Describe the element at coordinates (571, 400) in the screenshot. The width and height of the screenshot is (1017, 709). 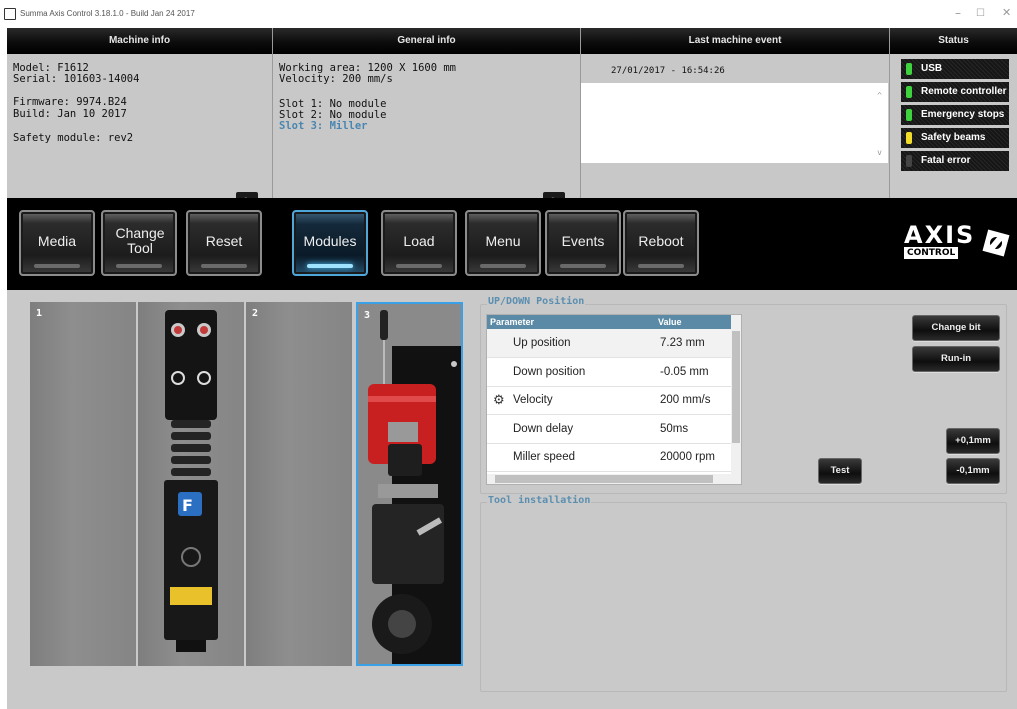
I see `parameter-cell: ⚙ Velocity` at that location.